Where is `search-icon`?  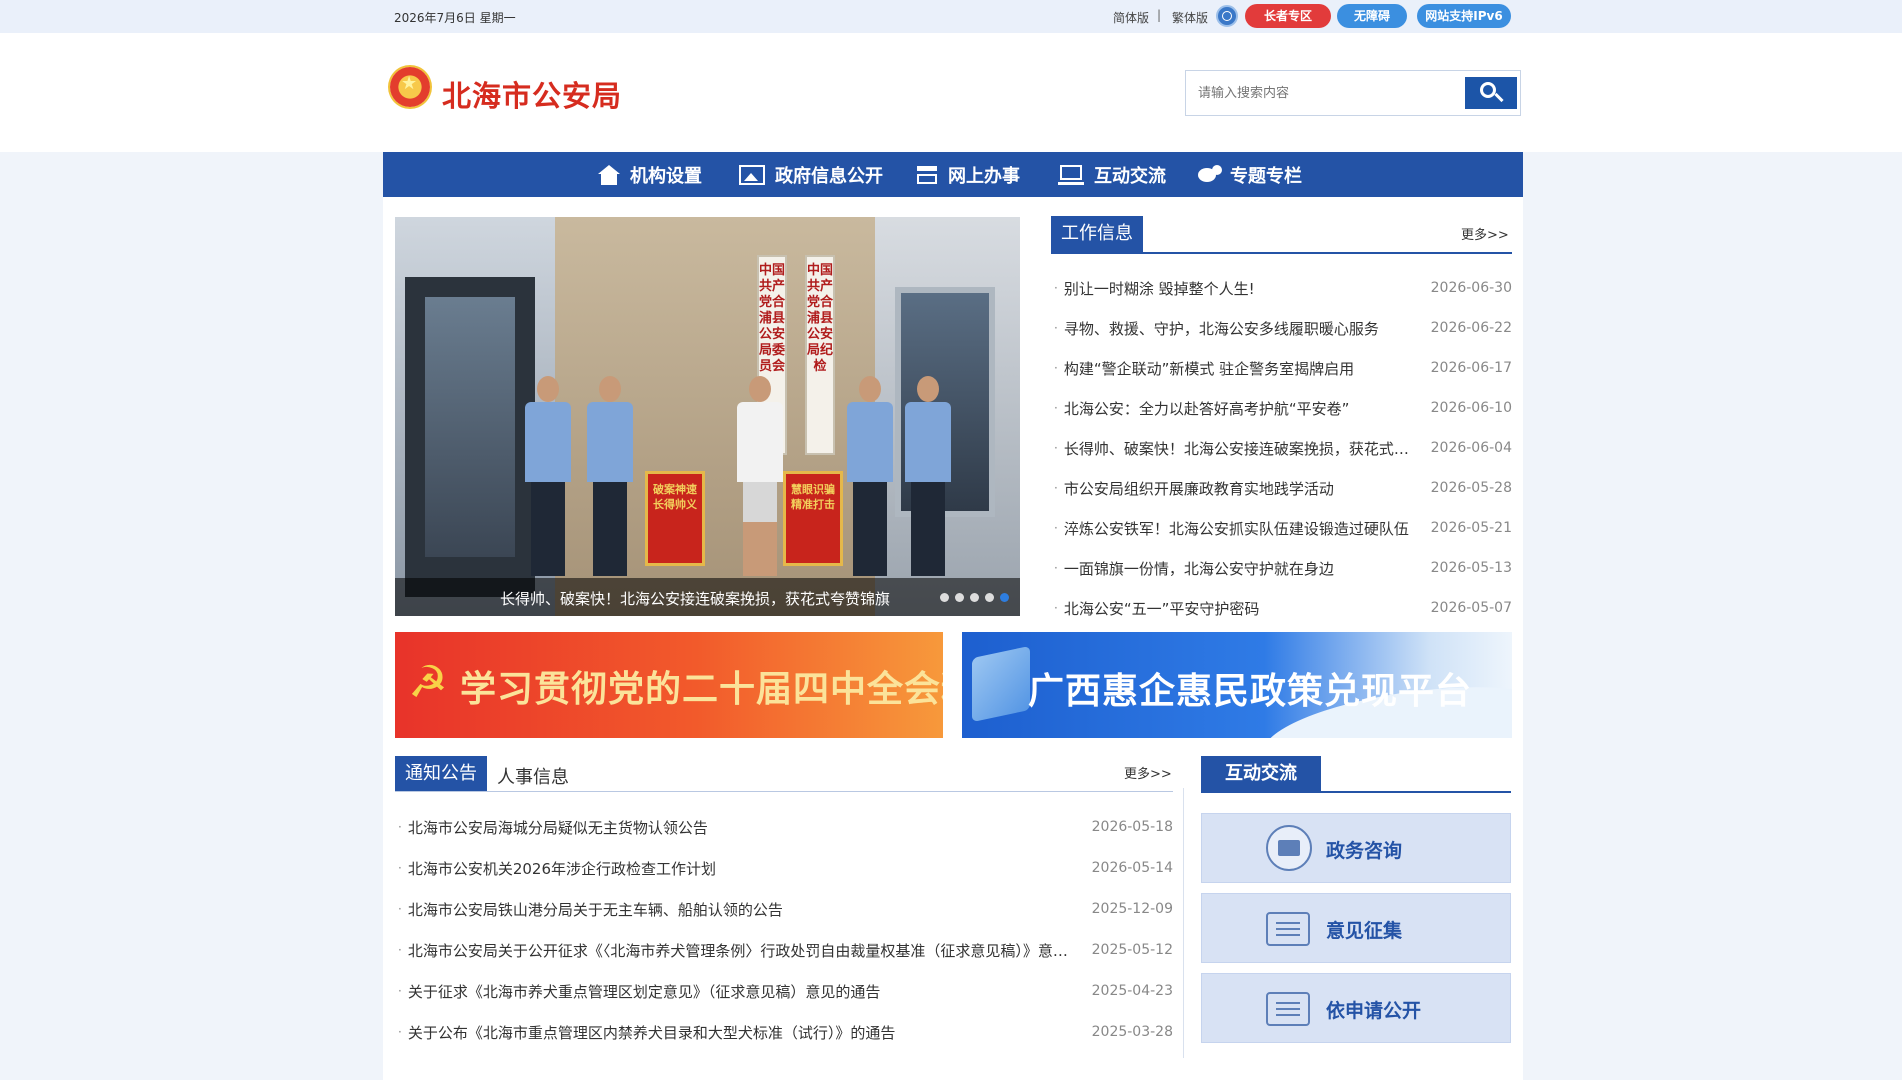 search-icon is located at coordinates (1488, 90).